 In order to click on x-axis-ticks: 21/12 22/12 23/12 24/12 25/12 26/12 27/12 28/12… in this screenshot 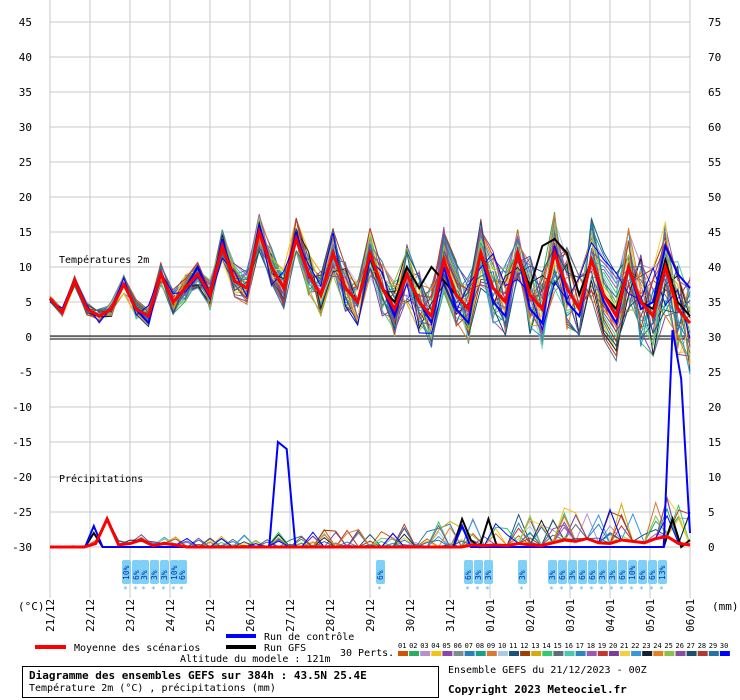, I will do `click(370, 615)`.